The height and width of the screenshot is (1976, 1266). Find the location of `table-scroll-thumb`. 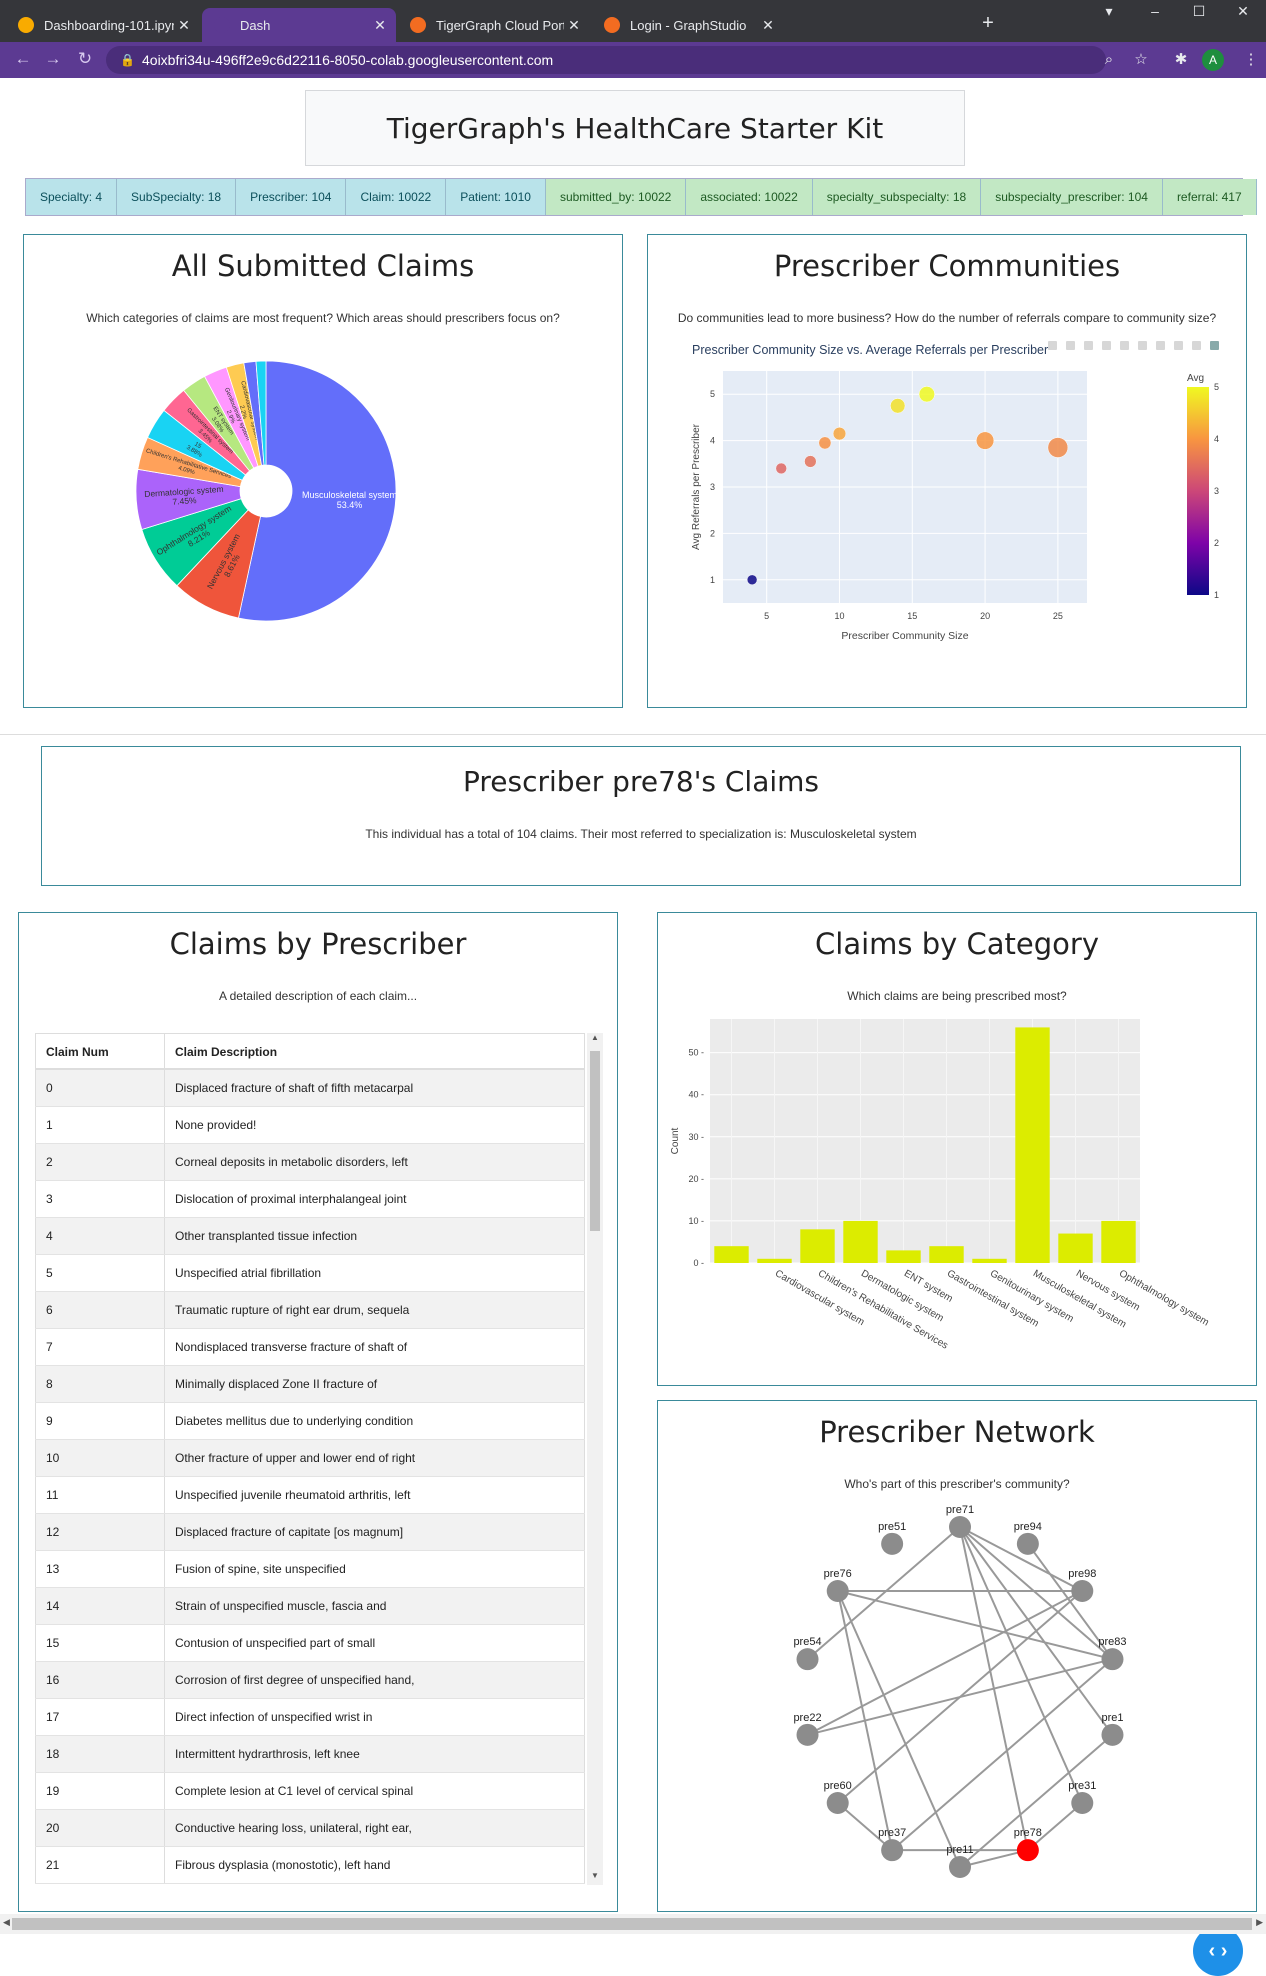

table-scroll-thumb is located at coordinates (595, 1141).